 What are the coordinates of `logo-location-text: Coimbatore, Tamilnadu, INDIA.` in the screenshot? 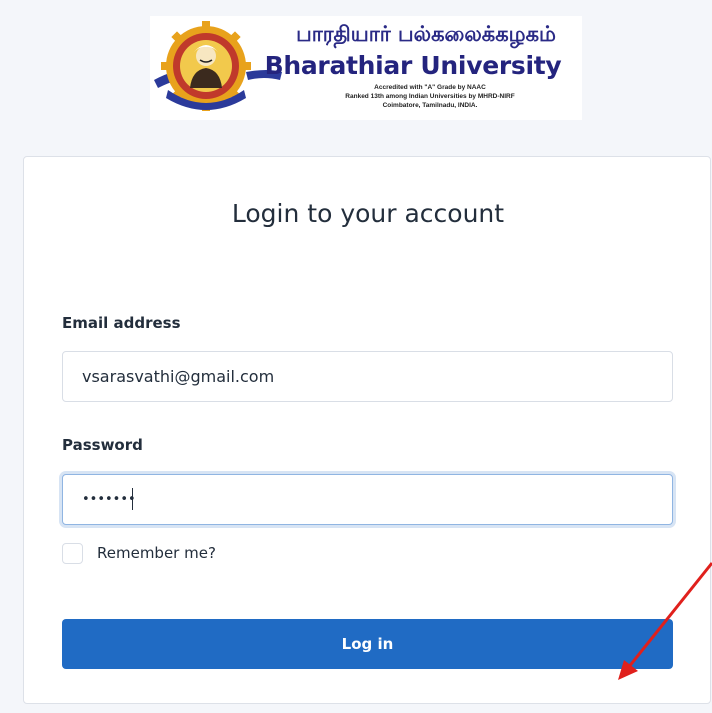 It's located at (430, 105).